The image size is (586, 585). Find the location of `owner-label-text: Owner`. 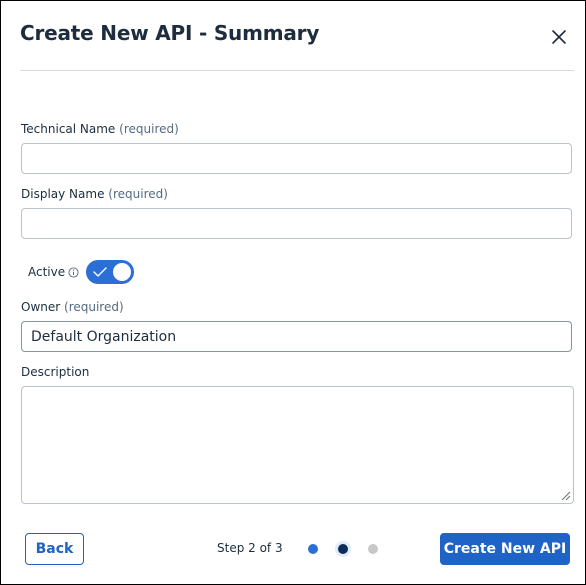

owner-label-text: Owner is located at coordinates (41, 307).